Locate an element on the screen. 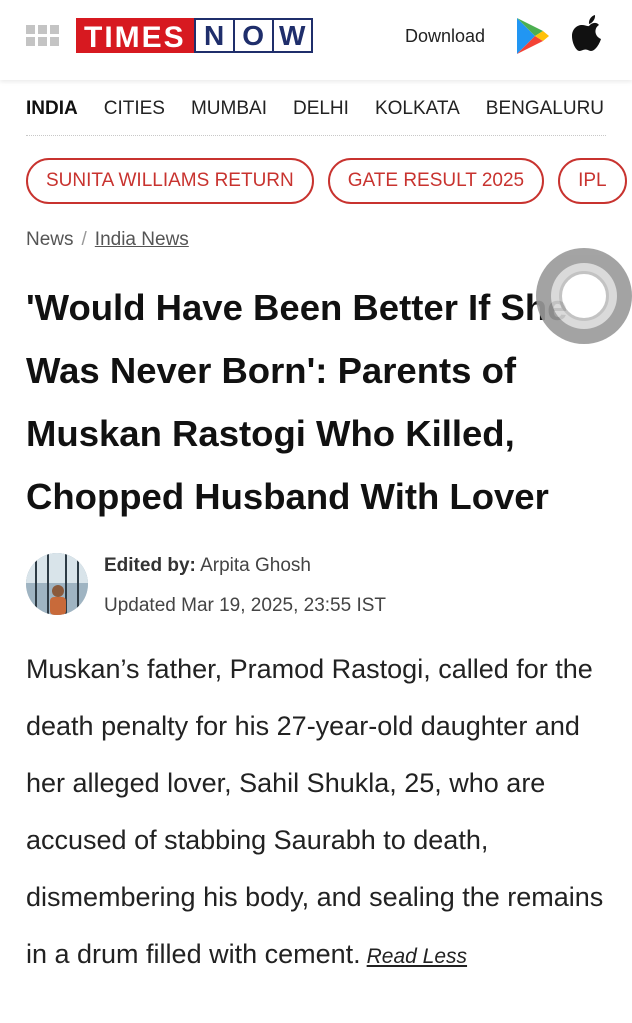 The width and height of the screenshot is (632, 1023). category-nav: INDIA CITIES MUMBAI DELHI KOLKATA BENGALURU is located at coordinates (316, 115).